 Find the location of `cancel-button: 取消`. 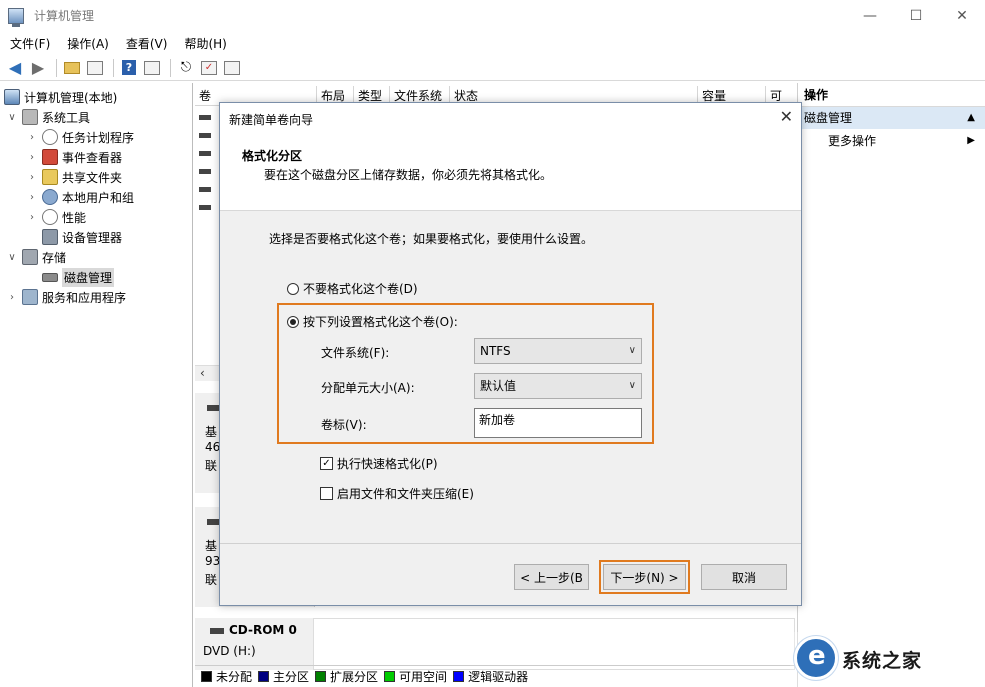

cancel-button: 取消 is located at coordinates (744, 577).